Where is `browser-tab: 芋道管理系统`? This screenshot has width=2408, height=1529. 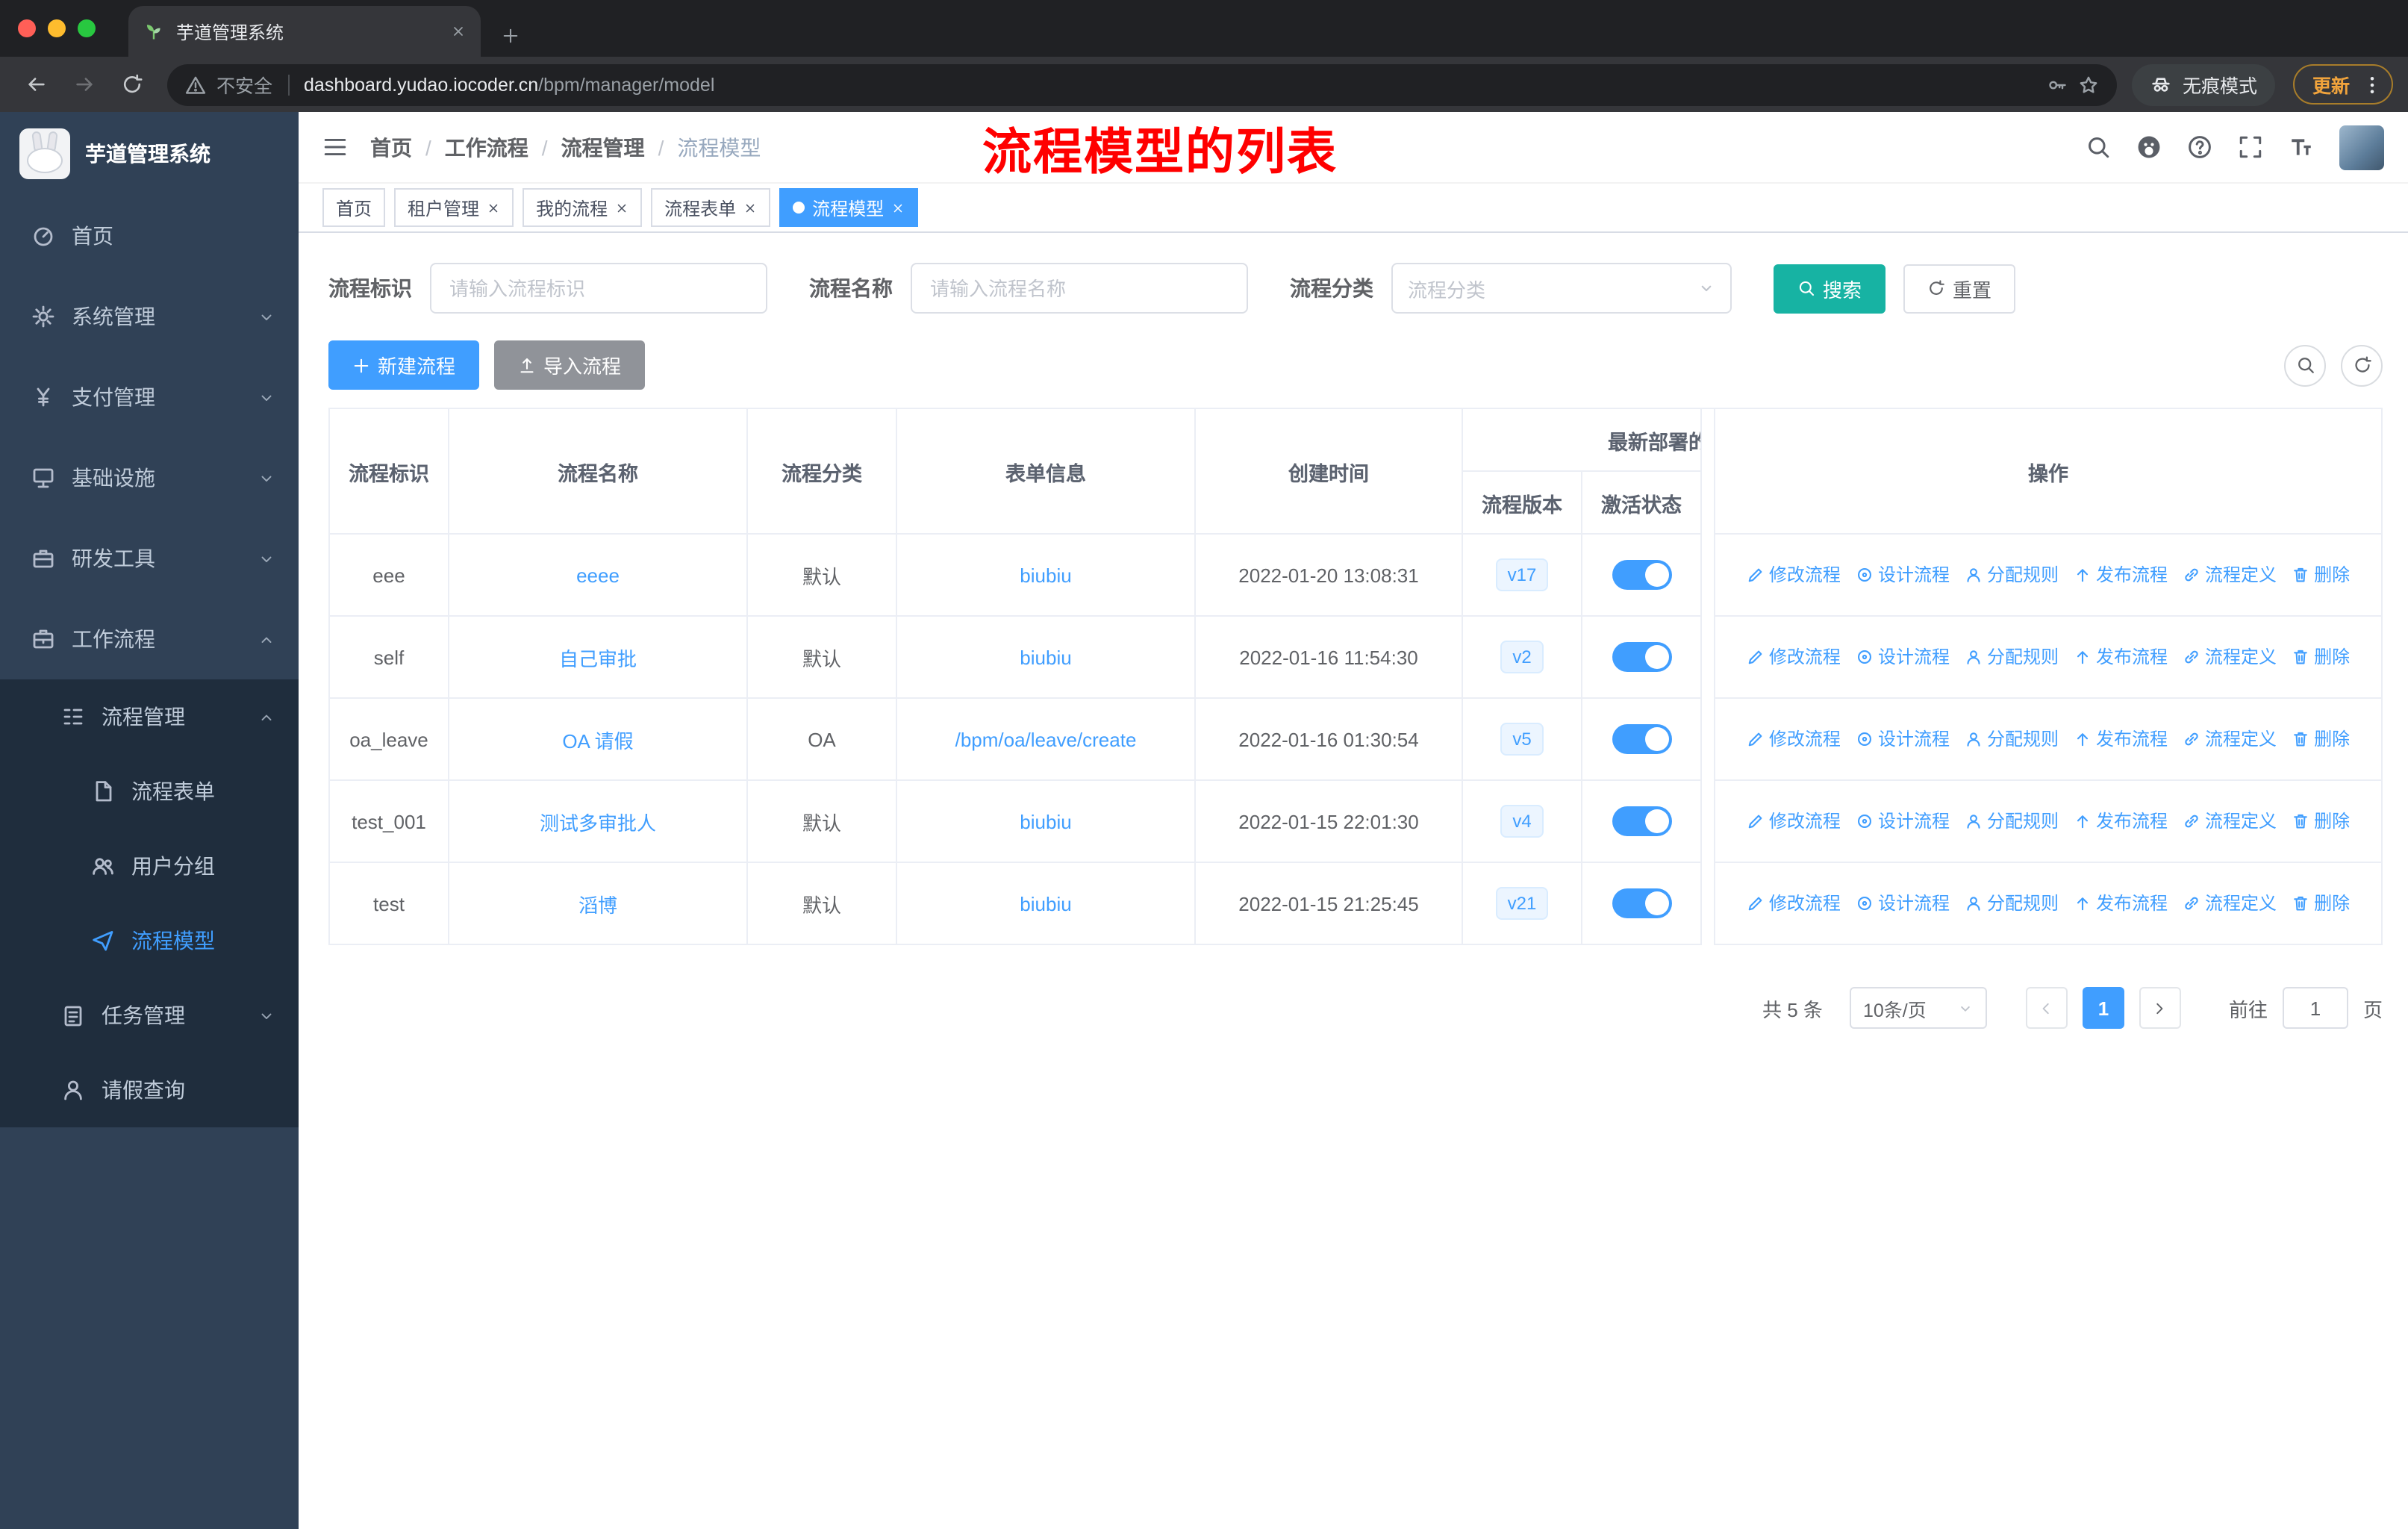
browser-tab: 芋道管理系统 is located at coordinates (304, 32).